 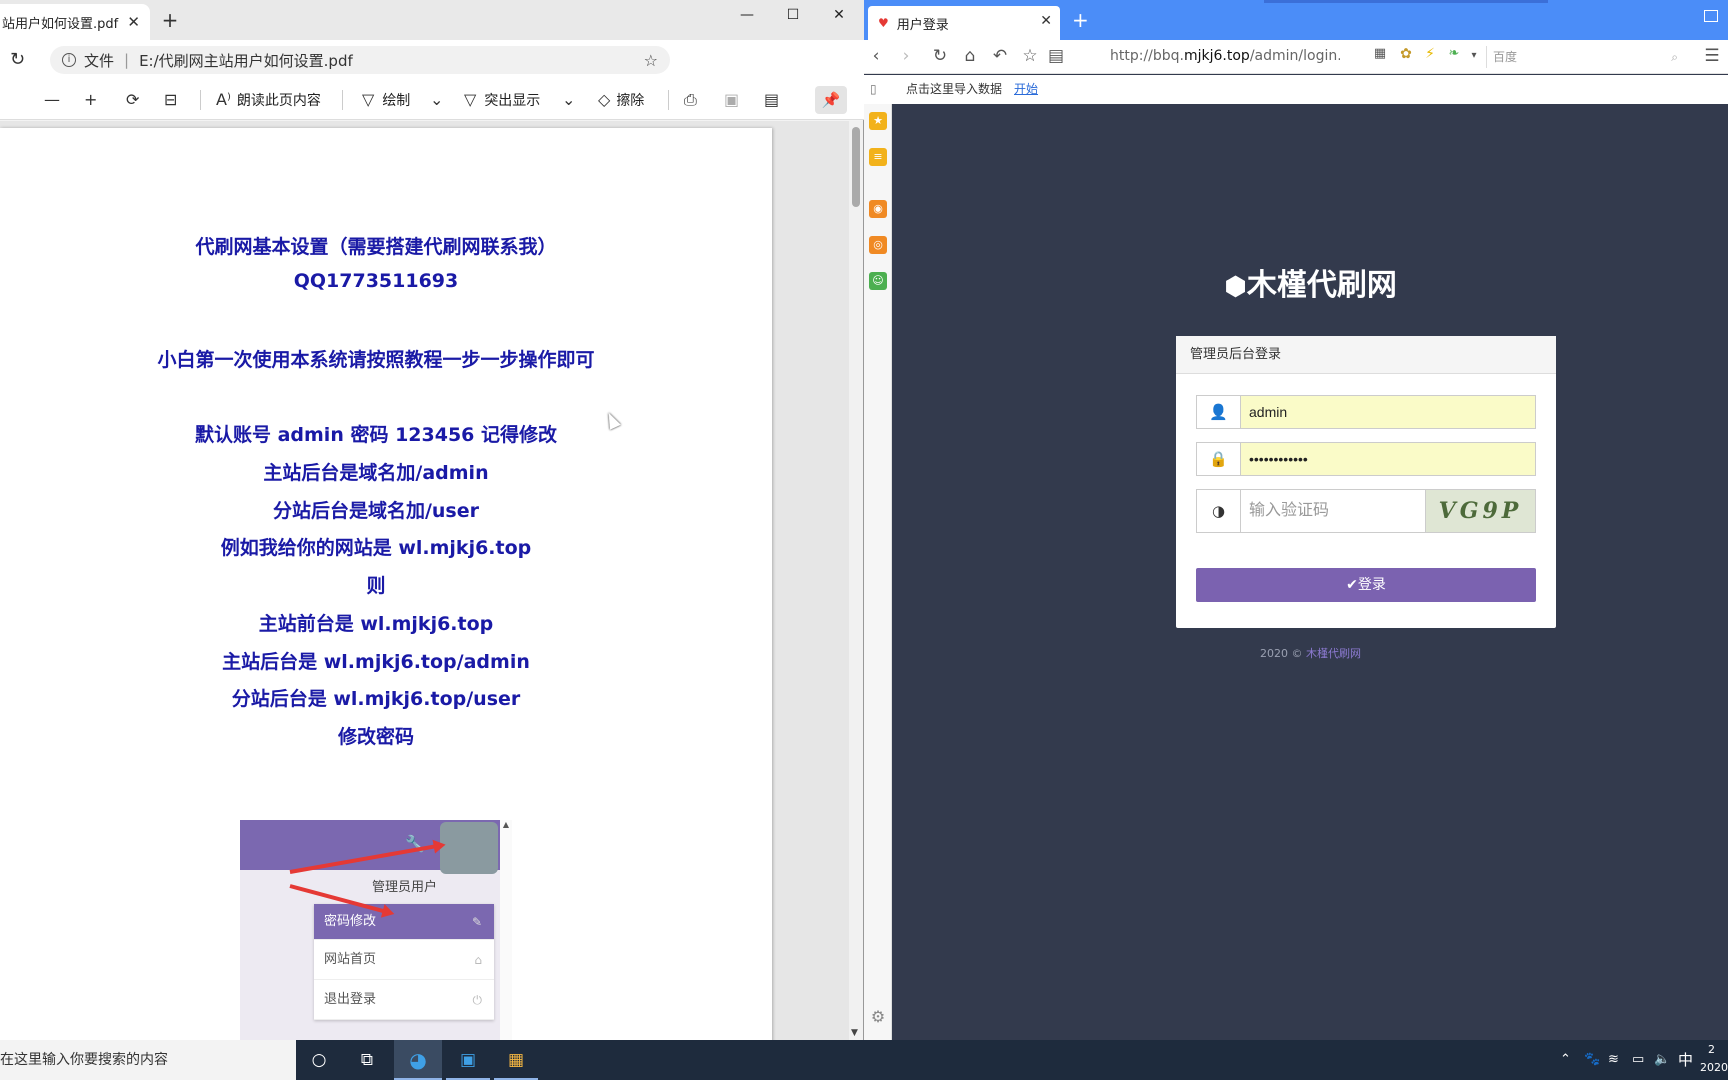 What do you see at coordinates (360, 60) in the screenshot?
I see `address-bar: i 文件 | E:/代刷网主站用户如何设置.pdf ☆` at bounding box center [360, 60].